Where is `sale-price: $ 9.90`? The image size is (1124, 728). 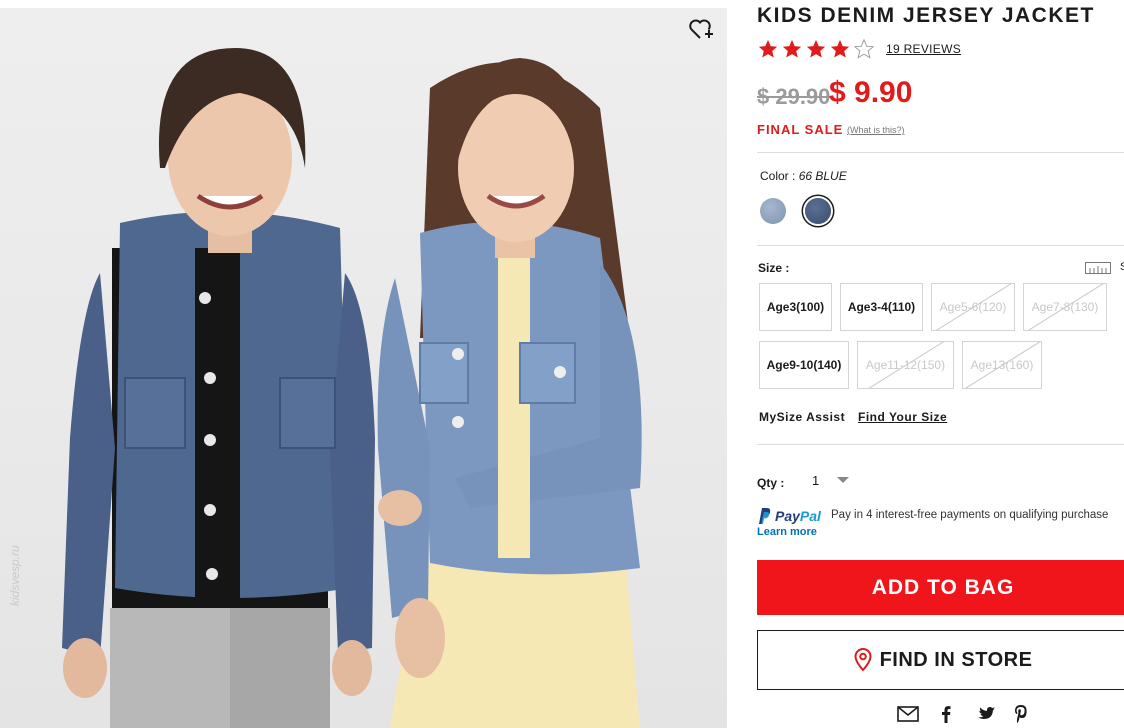
sale-price: $ 9.90 is located at coordinates (871, 92).